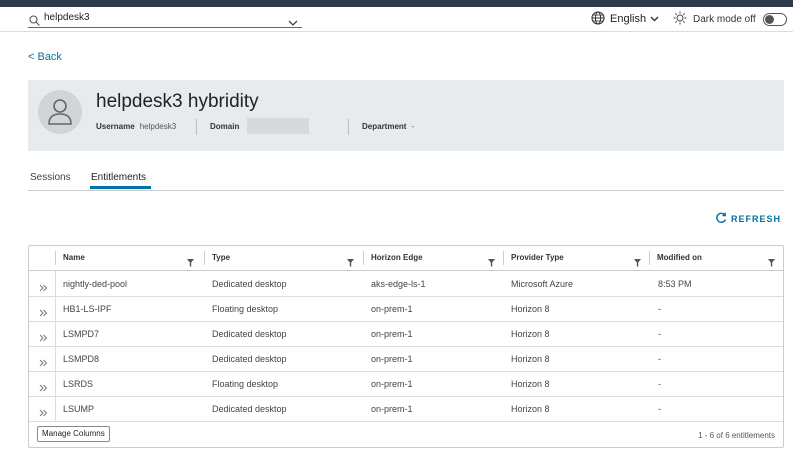 The height and width of the screenshot is (451, 793). Describe the element at coordinates (433, 258) in the screenshot. I see `column-header-horizon-edge: Horizon Edge` at that location.